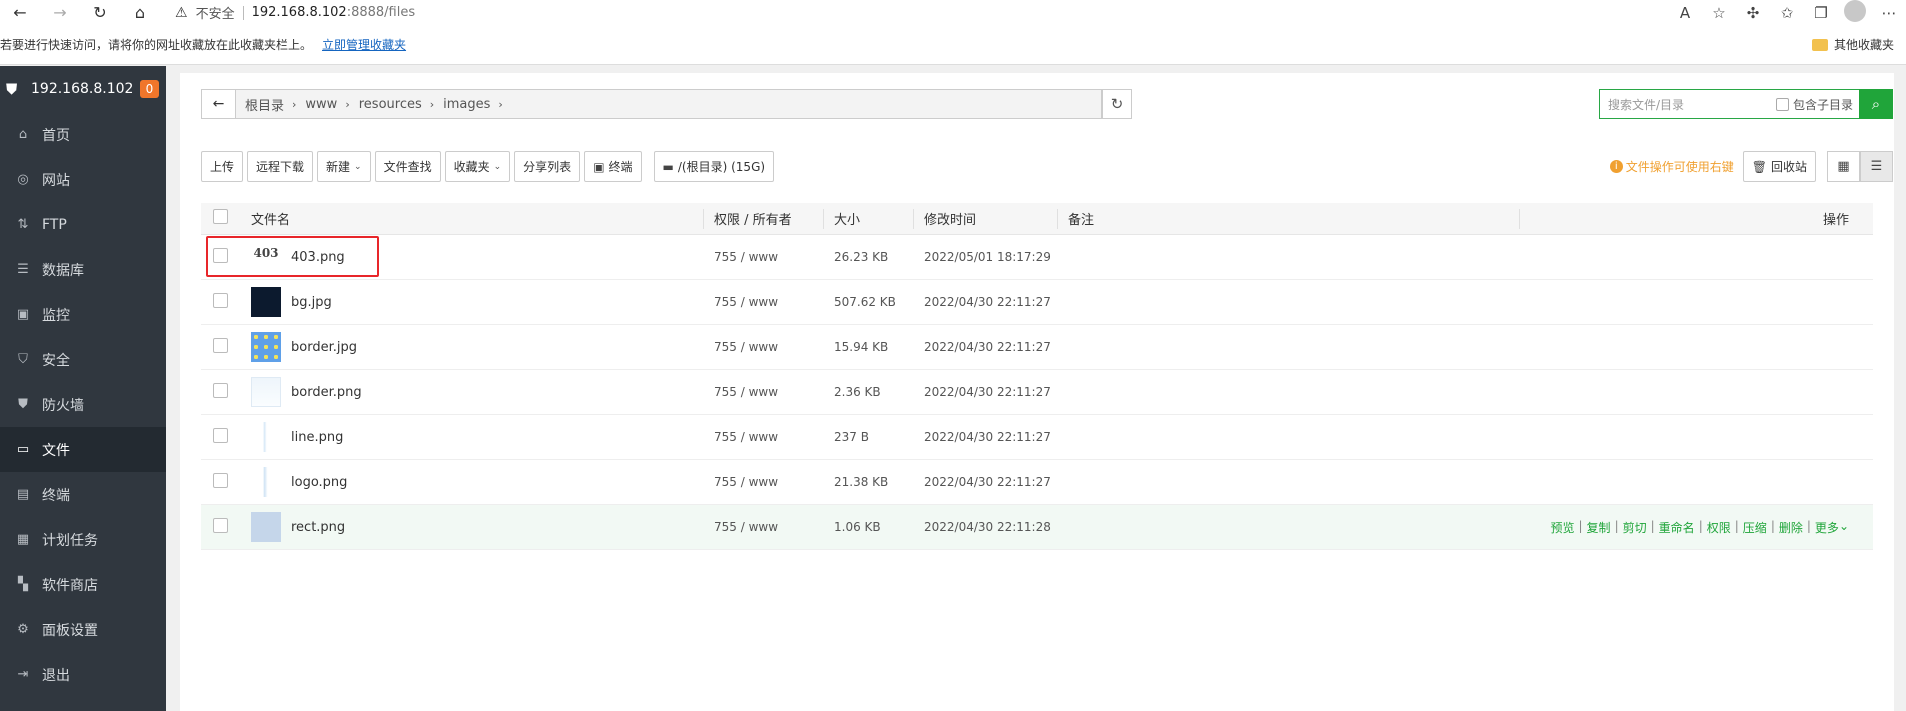  What do you see at coordinates (477, 166) in the screenshot?
I see `favorites-dropdown: 收藏夹 ⌄` at bounding box center [477, 166].